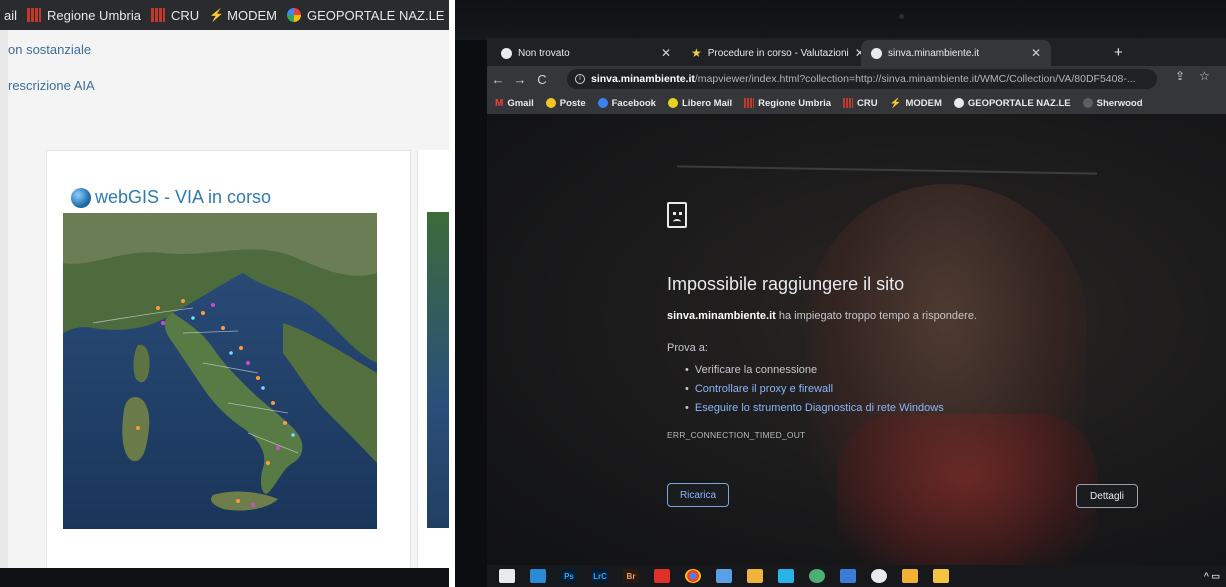 This screenshot has height=587, width=1226. I want to click on laptop-bezel, so click(840, 20).